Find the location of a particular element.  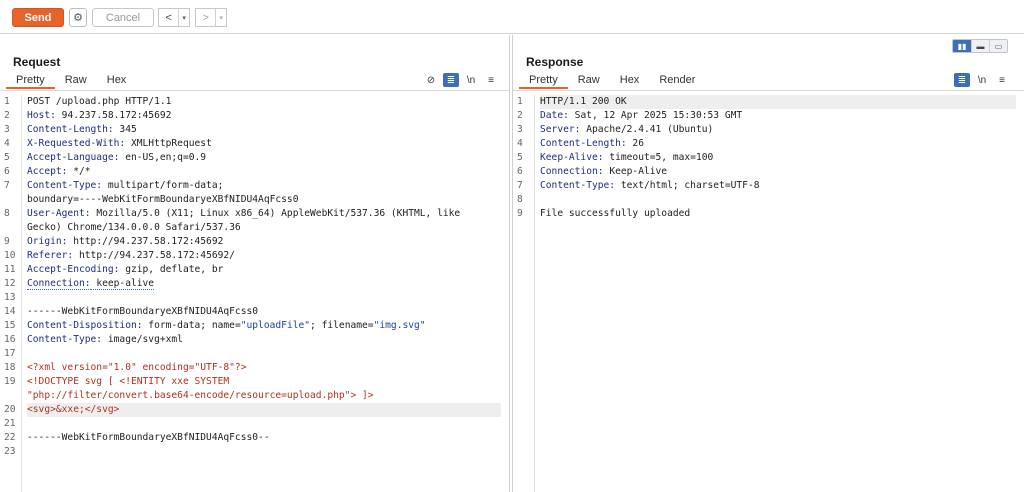

header-name: Accept: is located at coordinates (47, 171).